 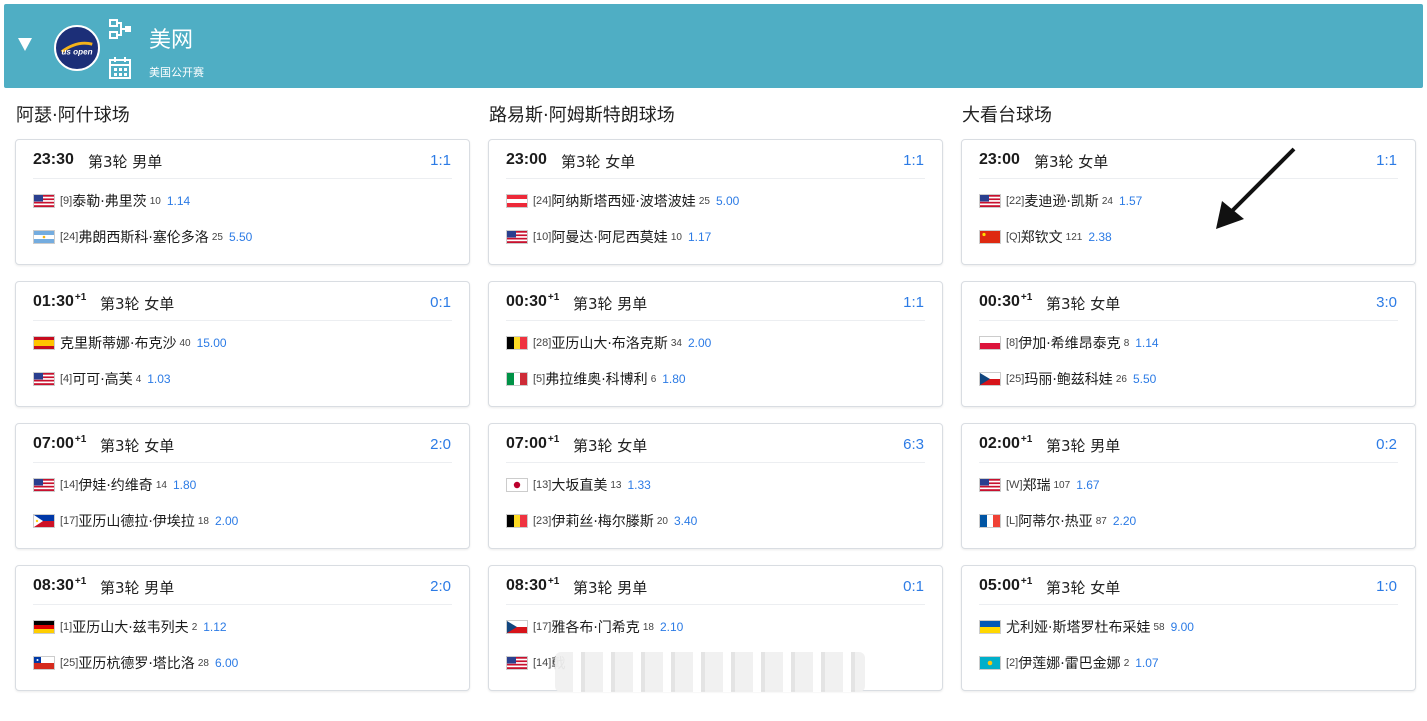 What do you see at coordinates (1067, 379) in the screenshot?
I see `player-row: [25] 玛丽·鲍兹科娃 26 5.50` at bounding box center [1067, 379].